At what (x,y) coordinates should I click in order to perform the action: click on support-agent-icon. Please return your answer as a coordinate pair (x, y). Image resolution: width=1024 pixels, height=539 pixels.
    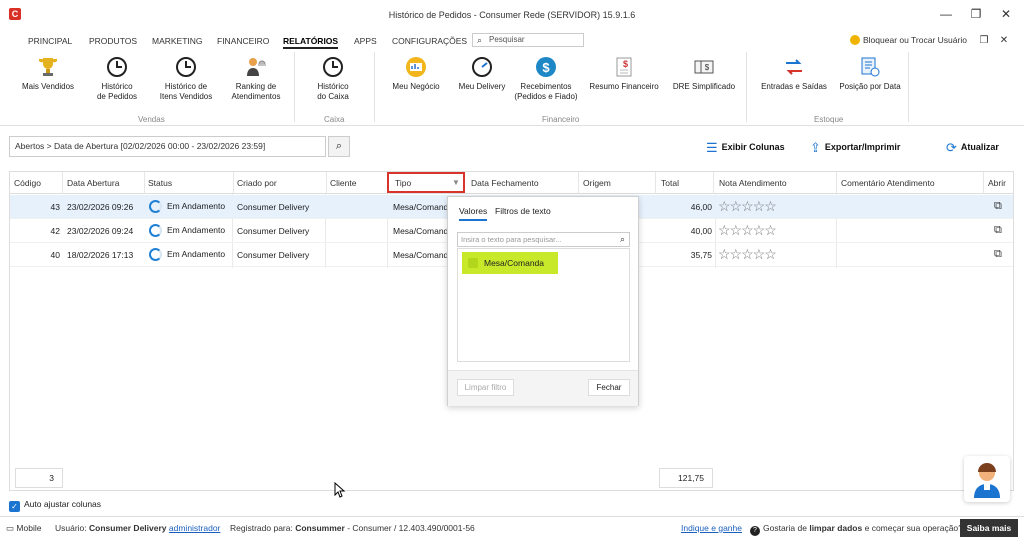
    Looking at the image, I should click on (987, 480).